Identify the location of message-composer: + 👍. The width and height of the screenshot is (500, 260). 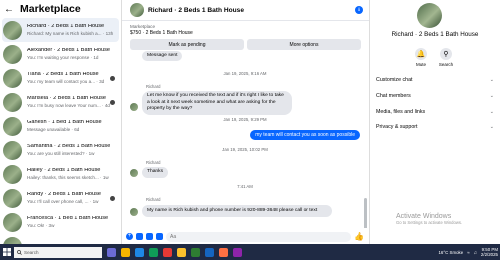
(245, 236).